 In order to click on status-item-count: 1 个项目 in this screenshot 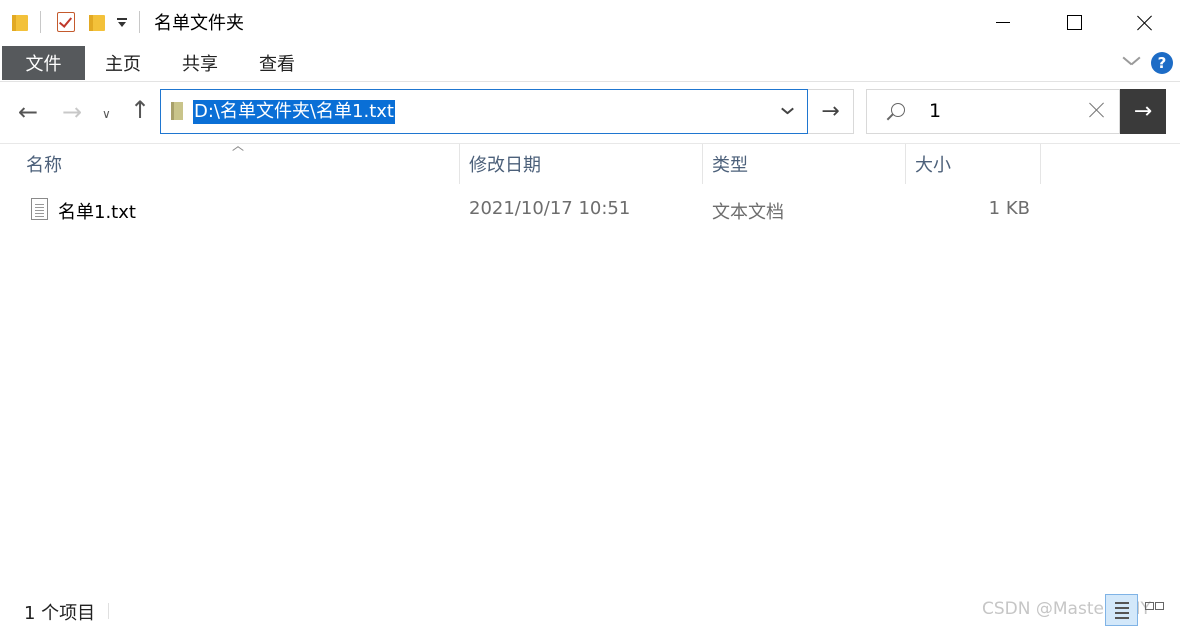, I will do `click(60, 613)`.